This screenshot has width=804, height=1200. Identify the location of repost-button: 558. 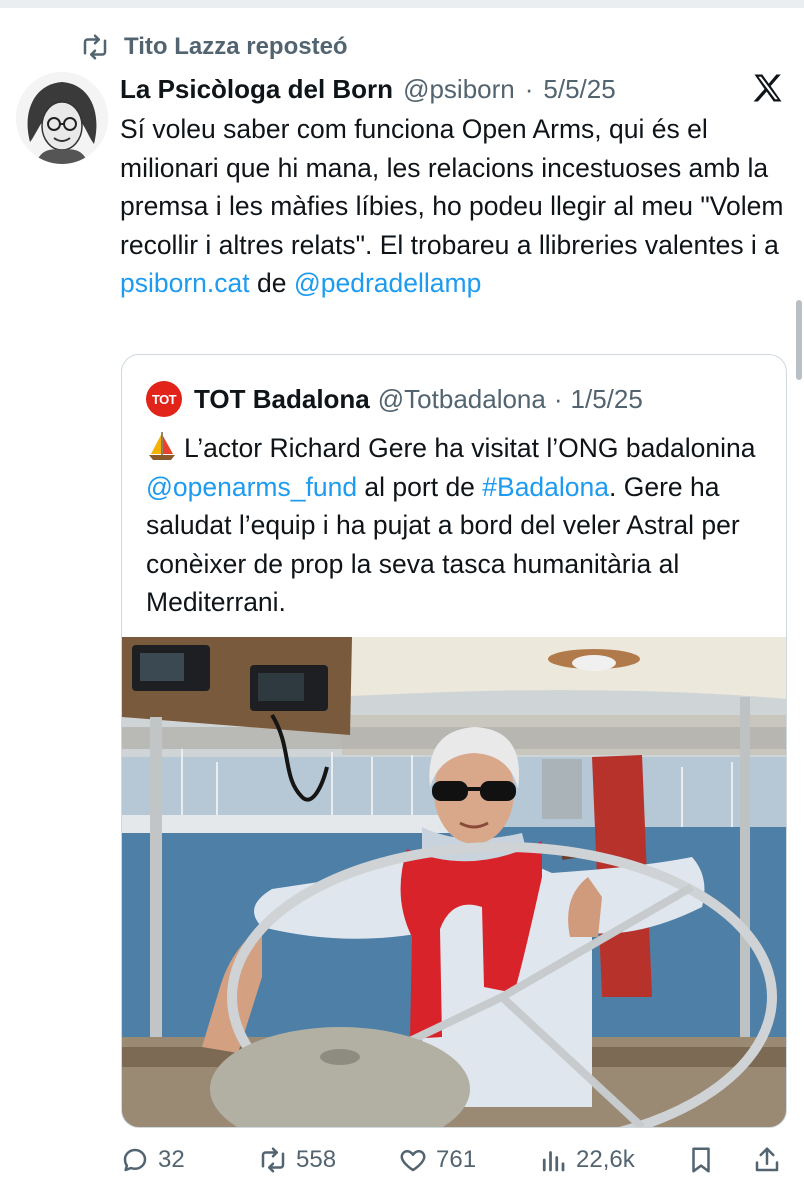
(297, 1160).